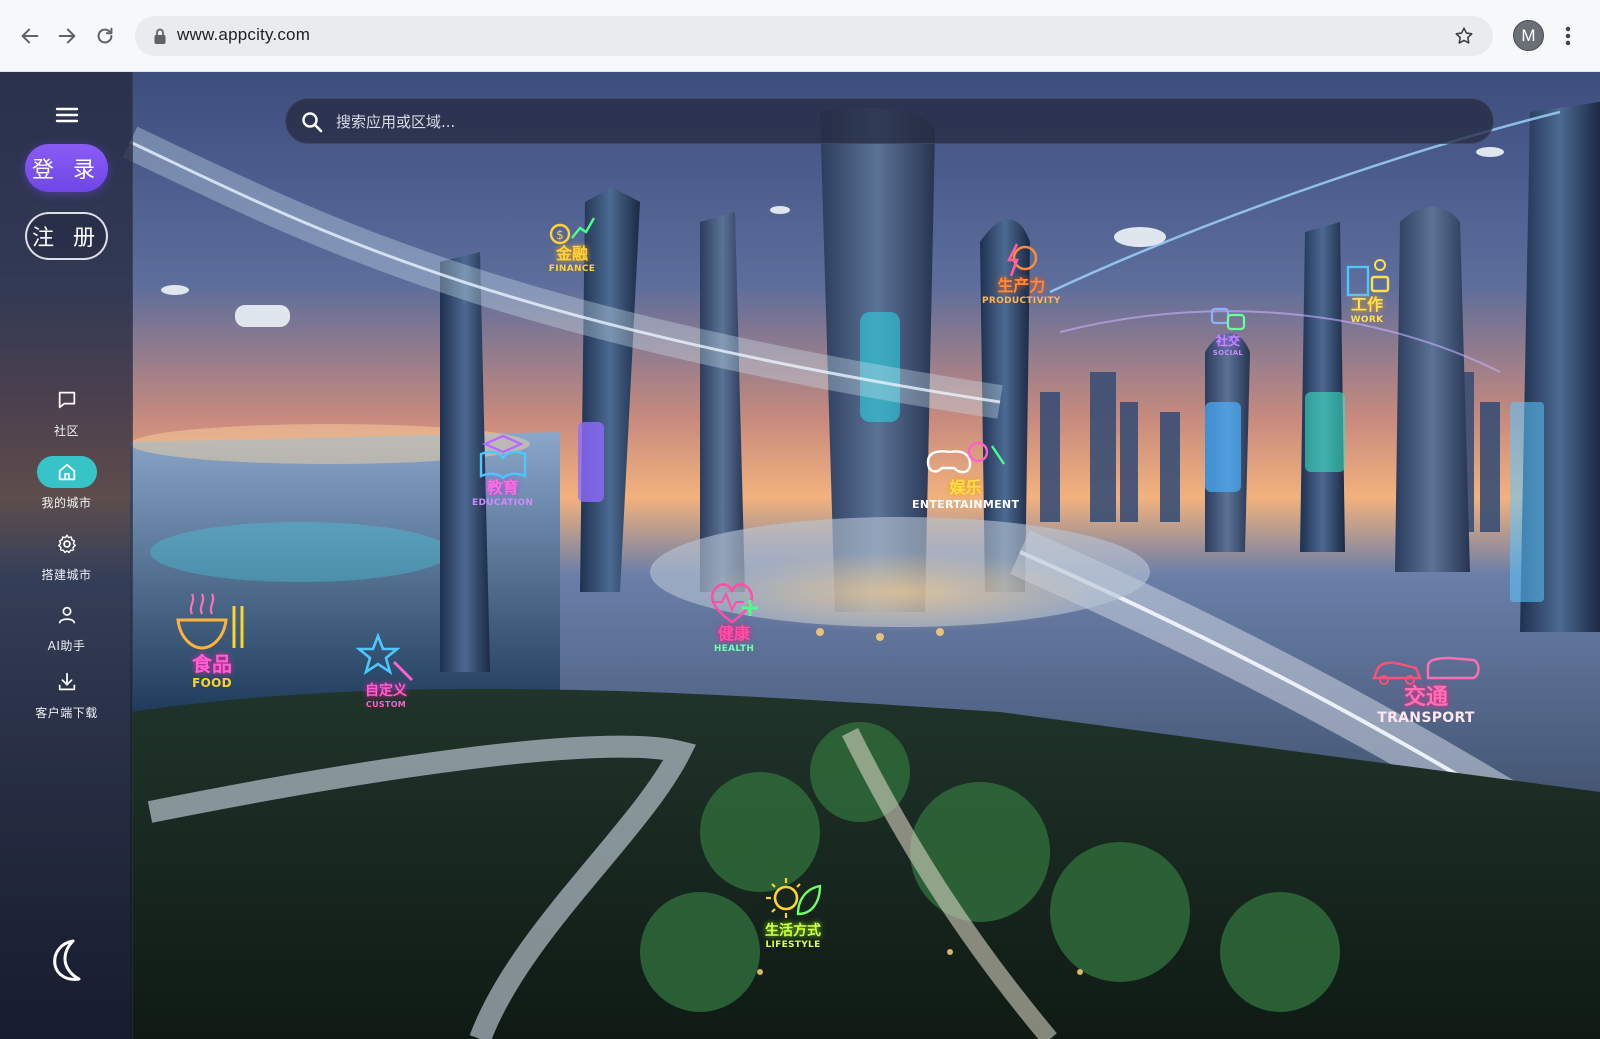 Image resolution: width=1600 pixels, height=1039 pixels. What do you see at coordinates (66, 168) in the screenshot?
I see `login-button: 登 录` at bounding box center [66, 168].